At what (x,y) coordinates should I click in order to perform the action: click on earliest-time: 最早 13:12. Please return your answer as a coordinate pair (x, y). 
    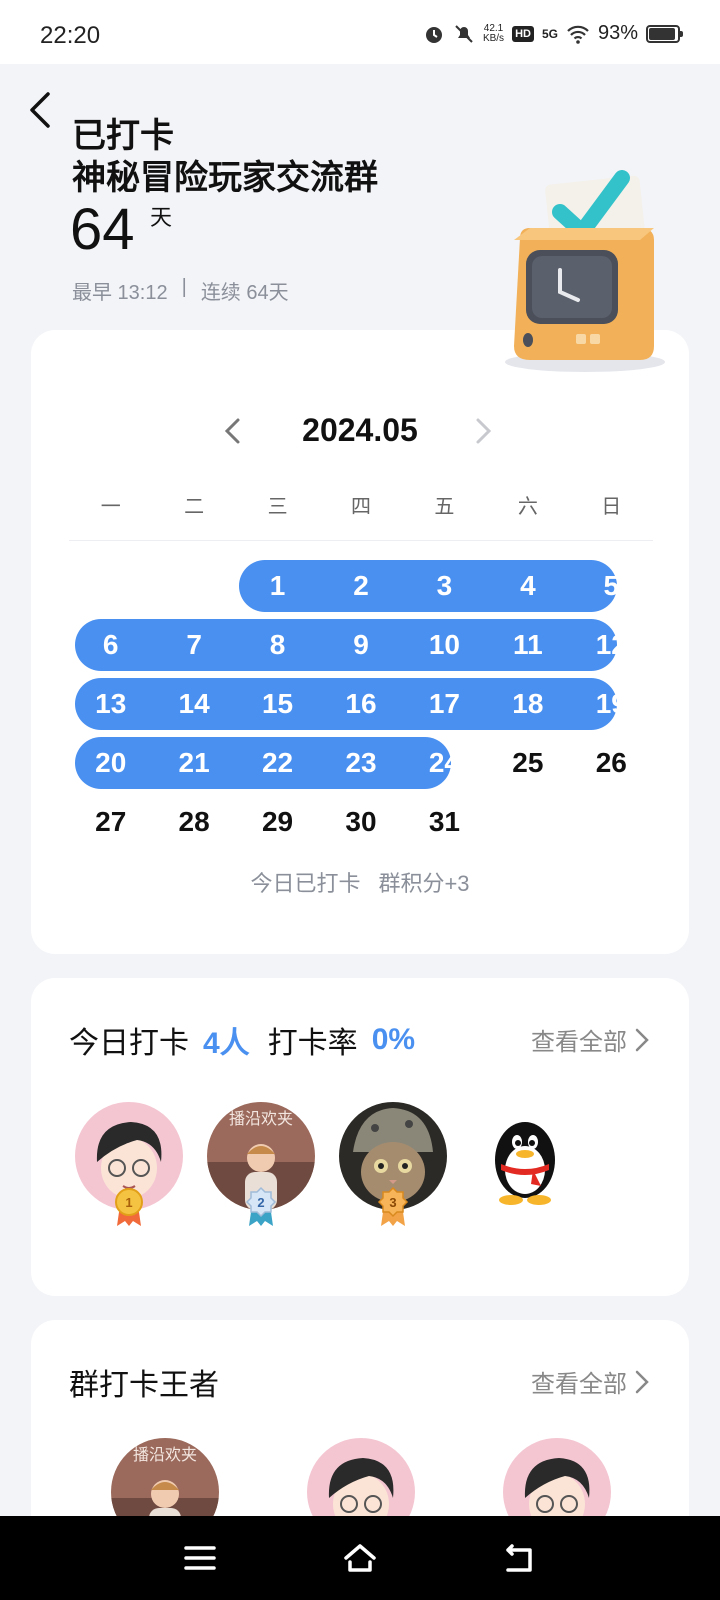
    Looking at the image, I should click on (120, 293).